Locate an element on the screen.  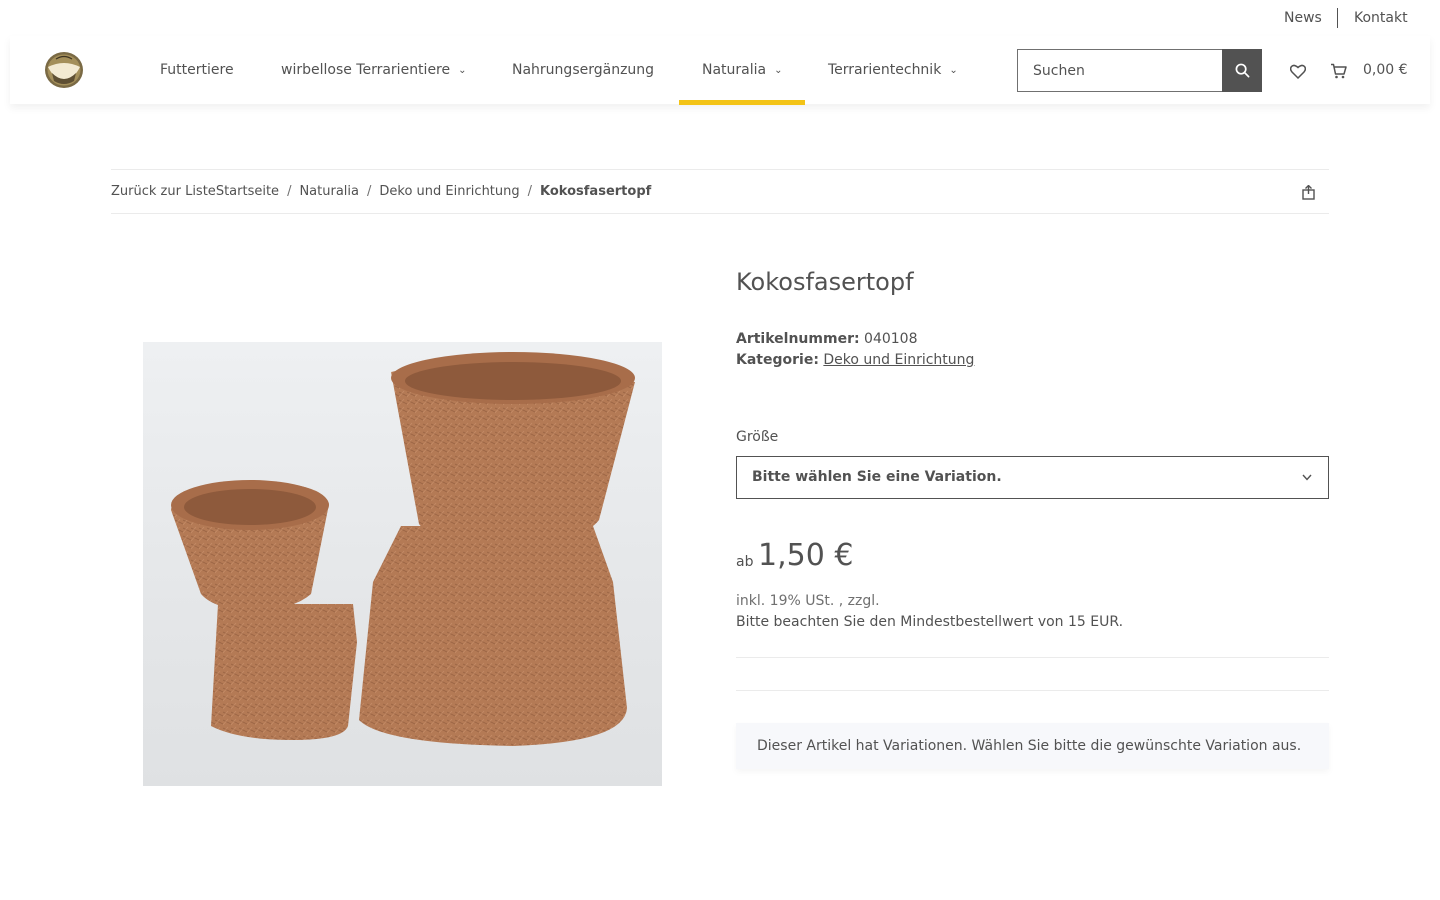
share-button is located at coordinates (1308, 192).